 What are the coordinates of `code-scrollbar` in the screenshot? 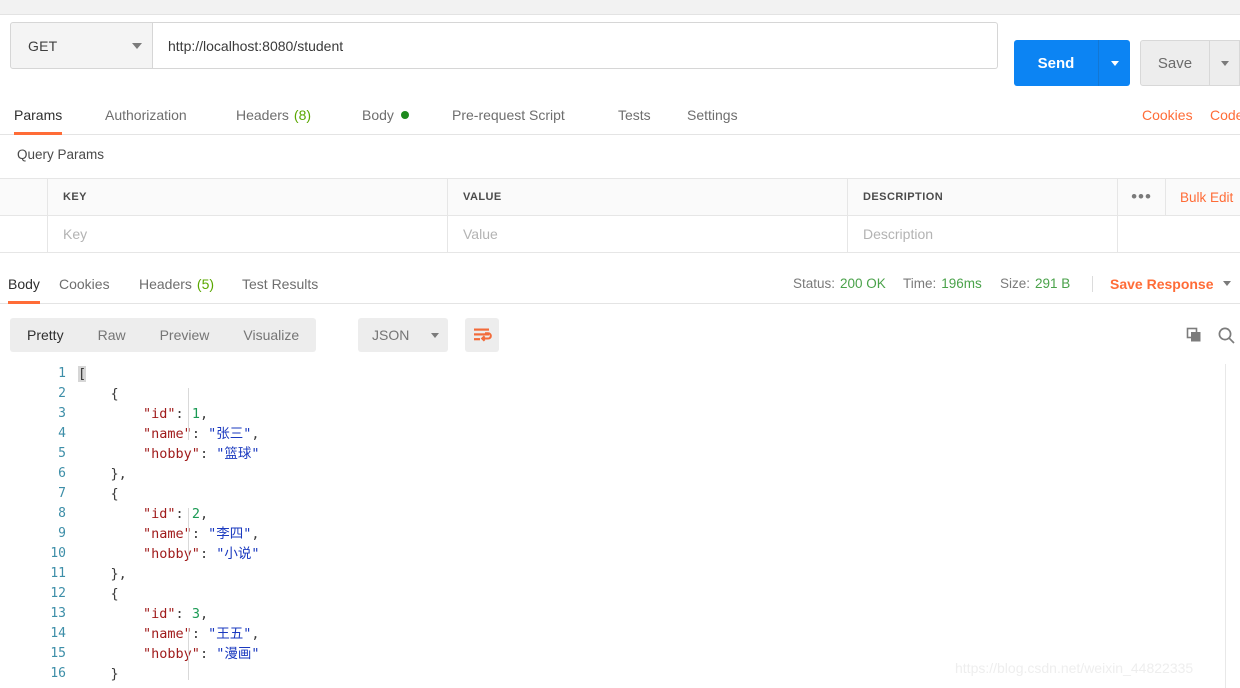 It's located at (1233, 526).